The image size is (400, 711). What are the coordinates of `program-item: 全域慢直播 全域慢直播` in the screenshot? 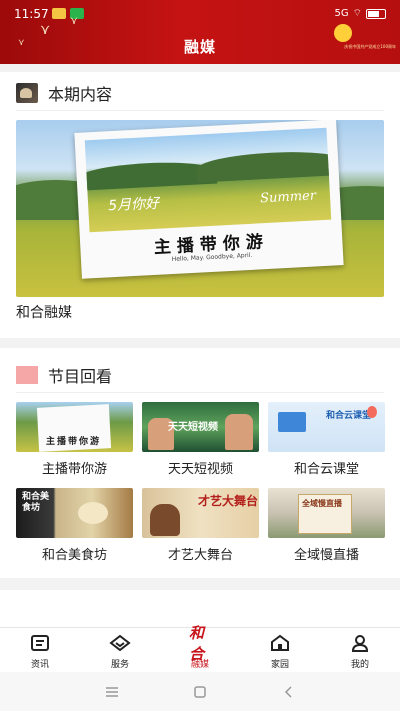 It's located at (326, 525).